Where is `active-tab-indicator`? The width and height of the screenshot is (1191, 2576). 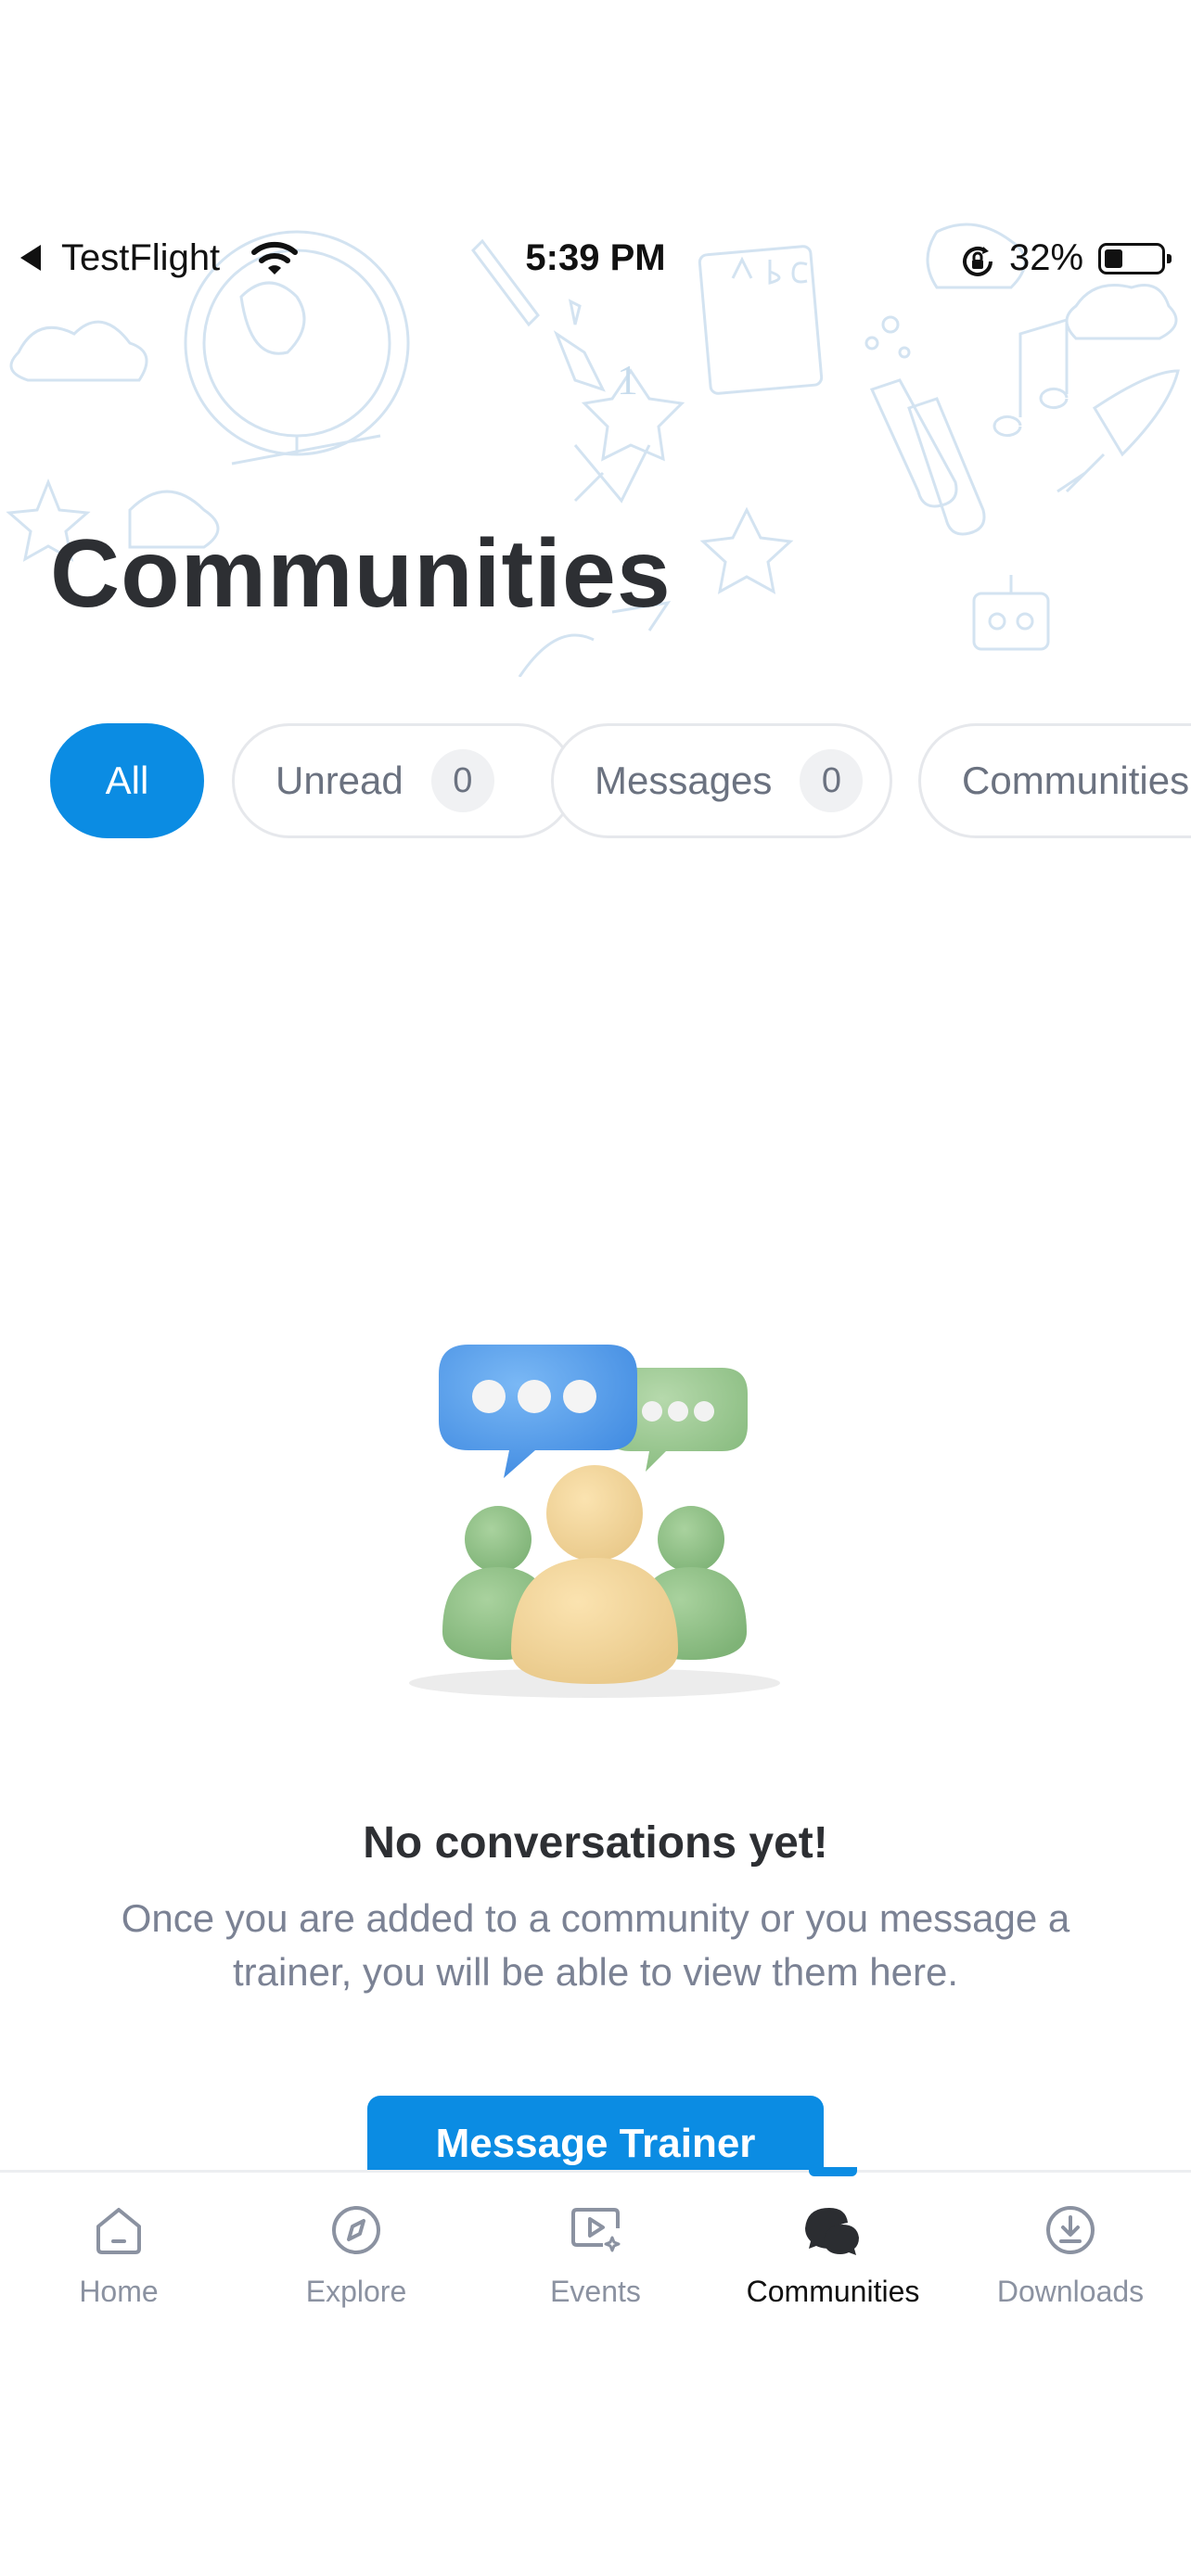
active-tab-indicator is located at coordinates (833, 2171).